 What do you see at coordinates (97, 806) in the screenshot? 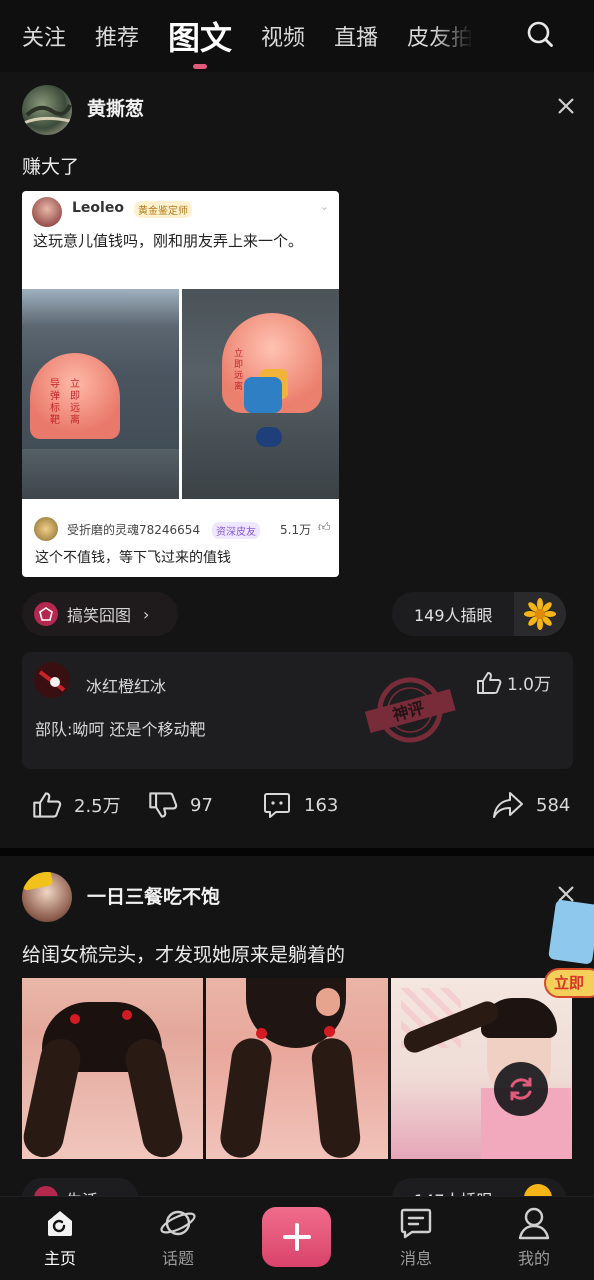
I see `like-count: 2.5万` at bounding box center [97, 806].